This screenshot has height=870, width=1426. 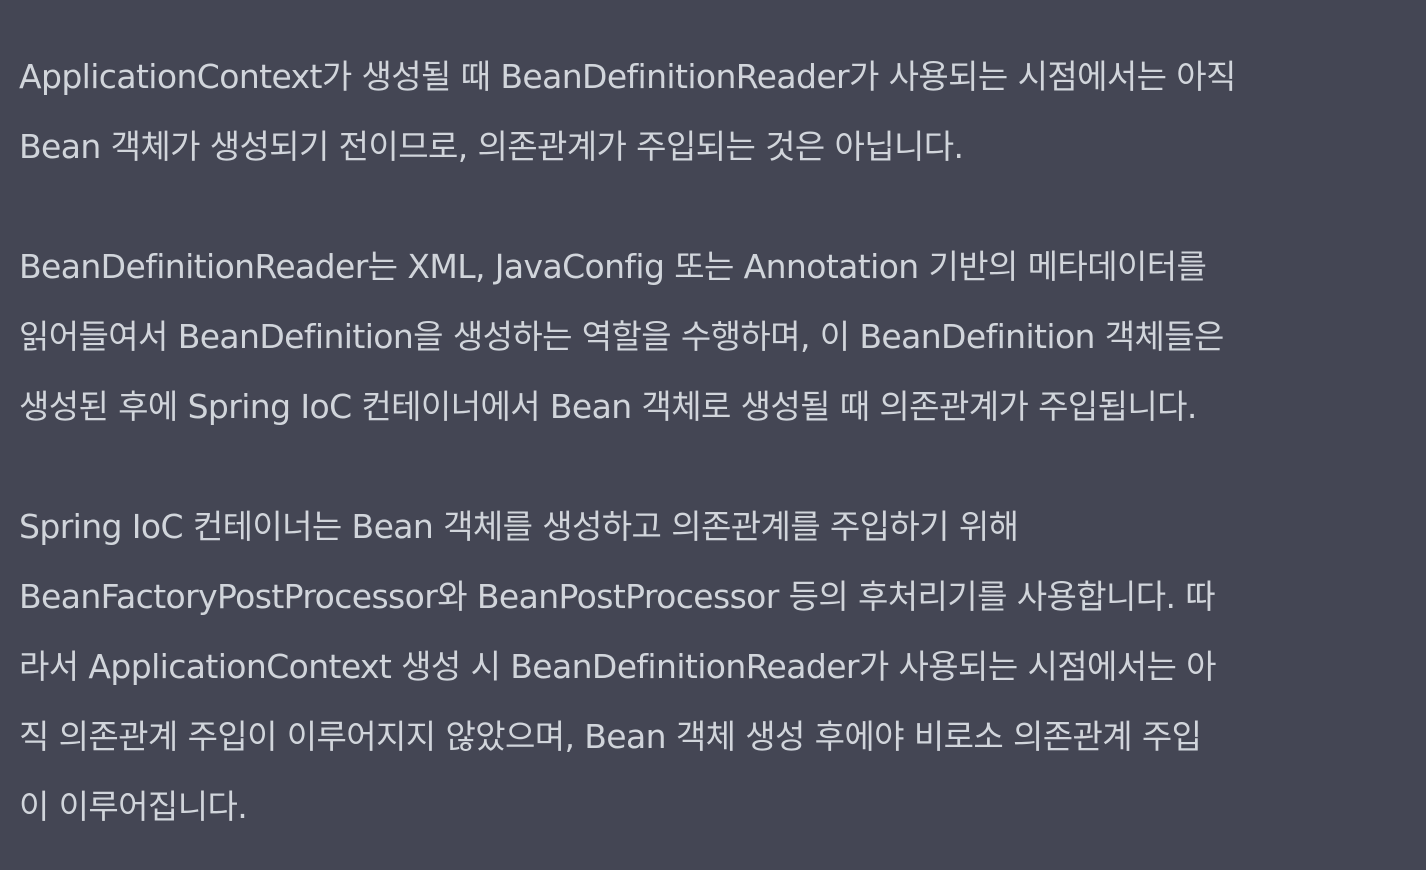 I want to click on message-line: Bean 객체가 생성되기 전이므로, 의존관계가 주입되는 것은 아닙니다., so click(x=491, y=146).